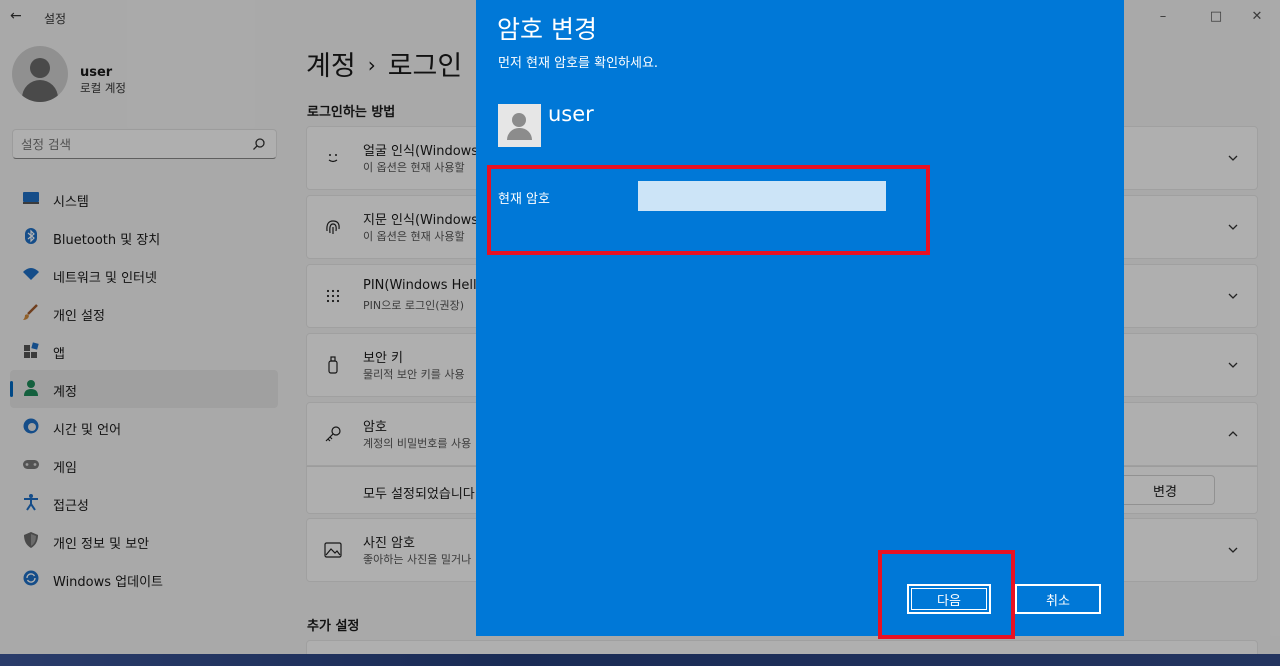 The image size is (1280, 666). Describe the element at coordinates (640, 660) in the screenshot. I see `taskbar` at that location.